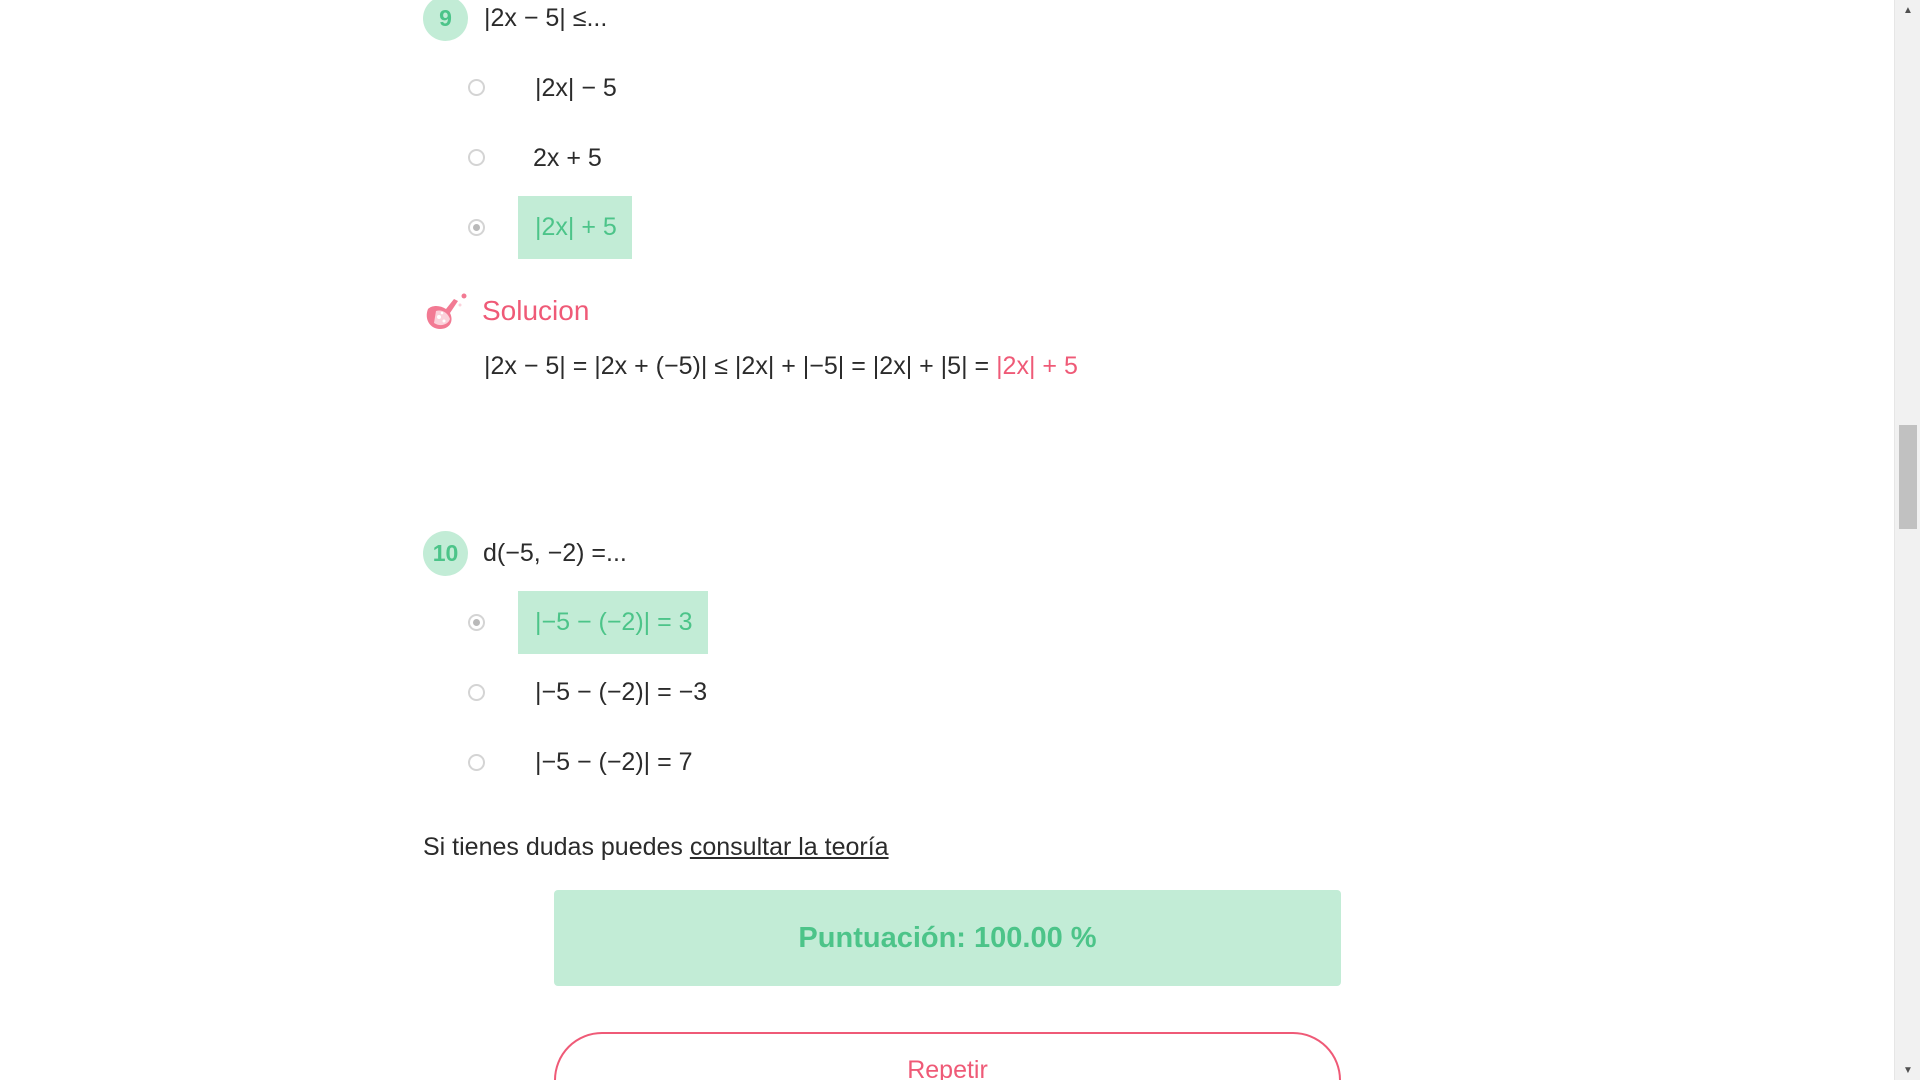 This screenshot has height=1080, width=1920. I want to click on solution-title: Solucion, so click(536, 310).